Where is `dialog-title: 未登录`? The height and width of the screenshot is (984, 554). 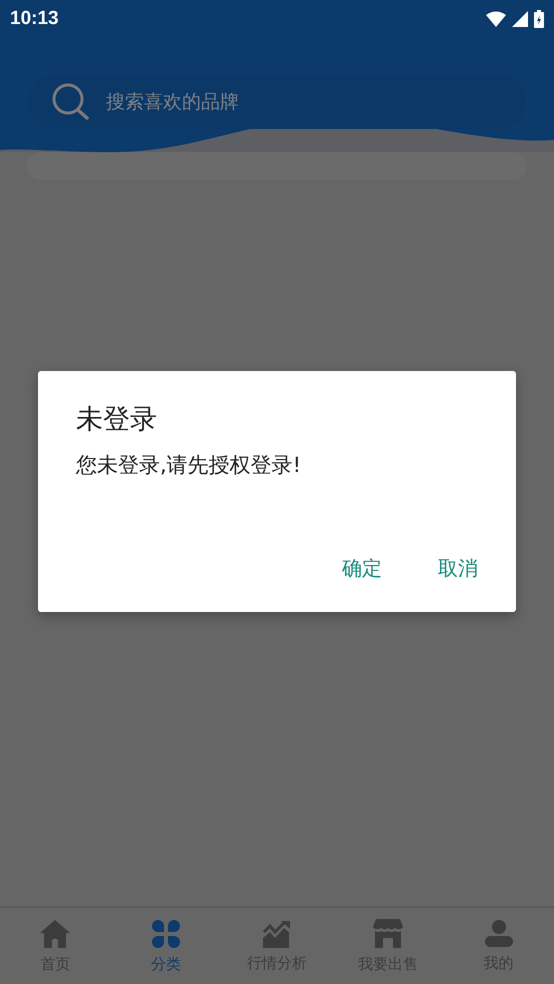
dialog-title: 未登录 is located at coordinates (117, 420).